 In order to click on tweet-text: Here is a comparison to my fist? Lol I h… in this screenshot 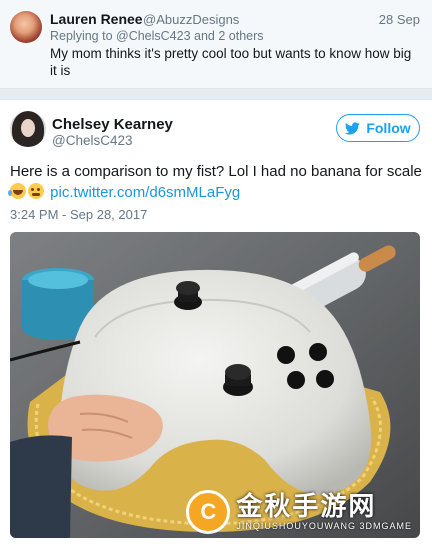, I will do `click(215, 182)`.